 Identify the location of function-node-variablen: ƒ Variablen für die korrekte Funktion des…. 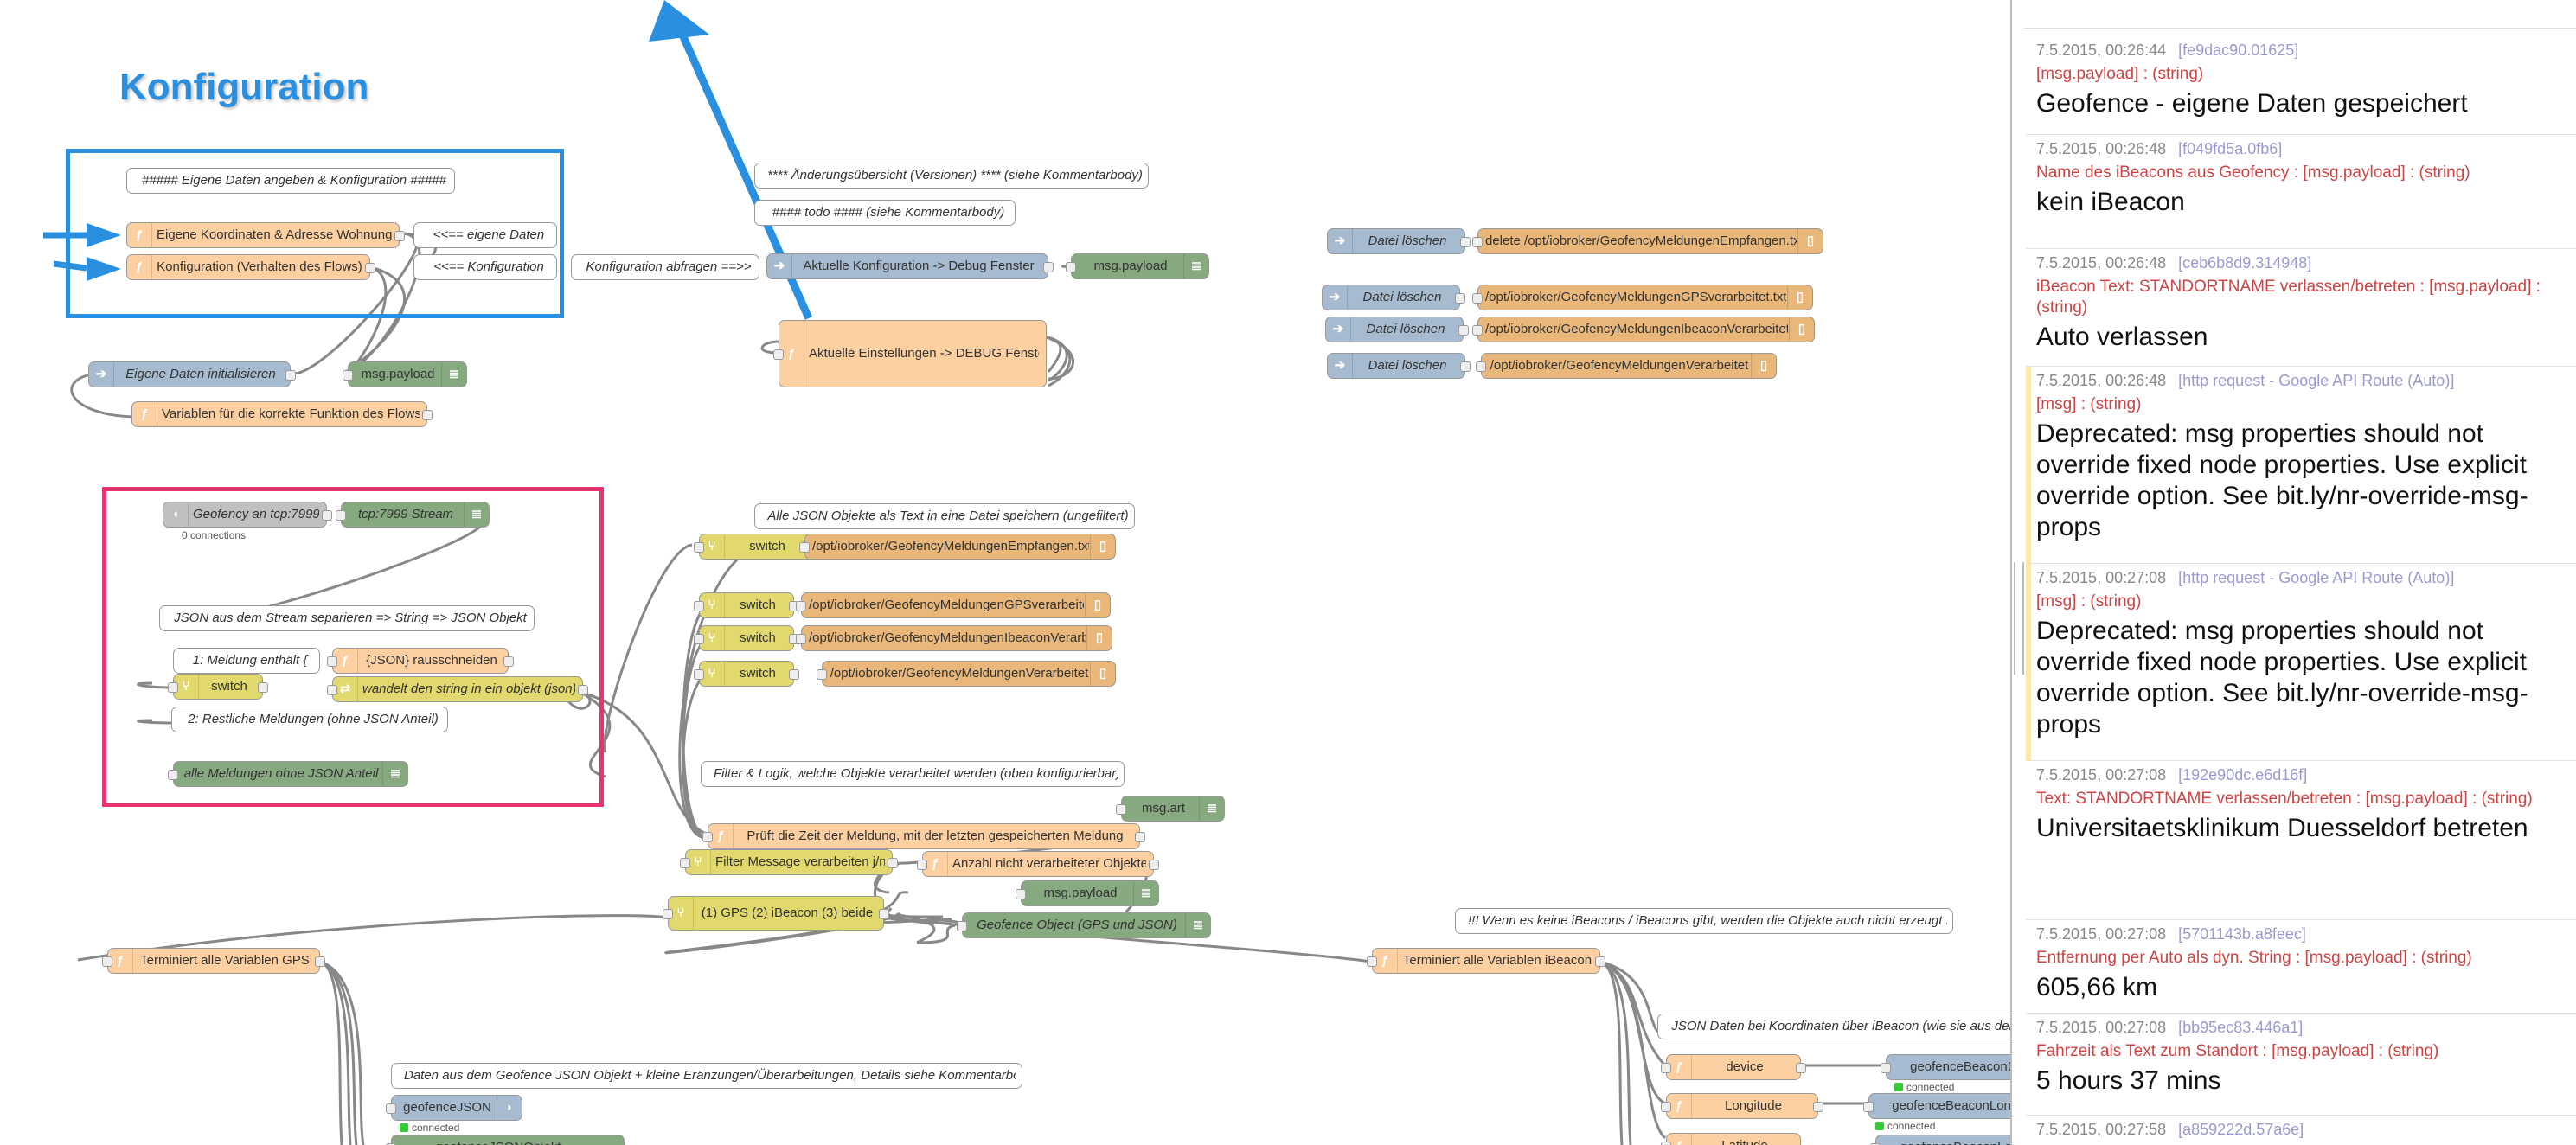
(282, 414).